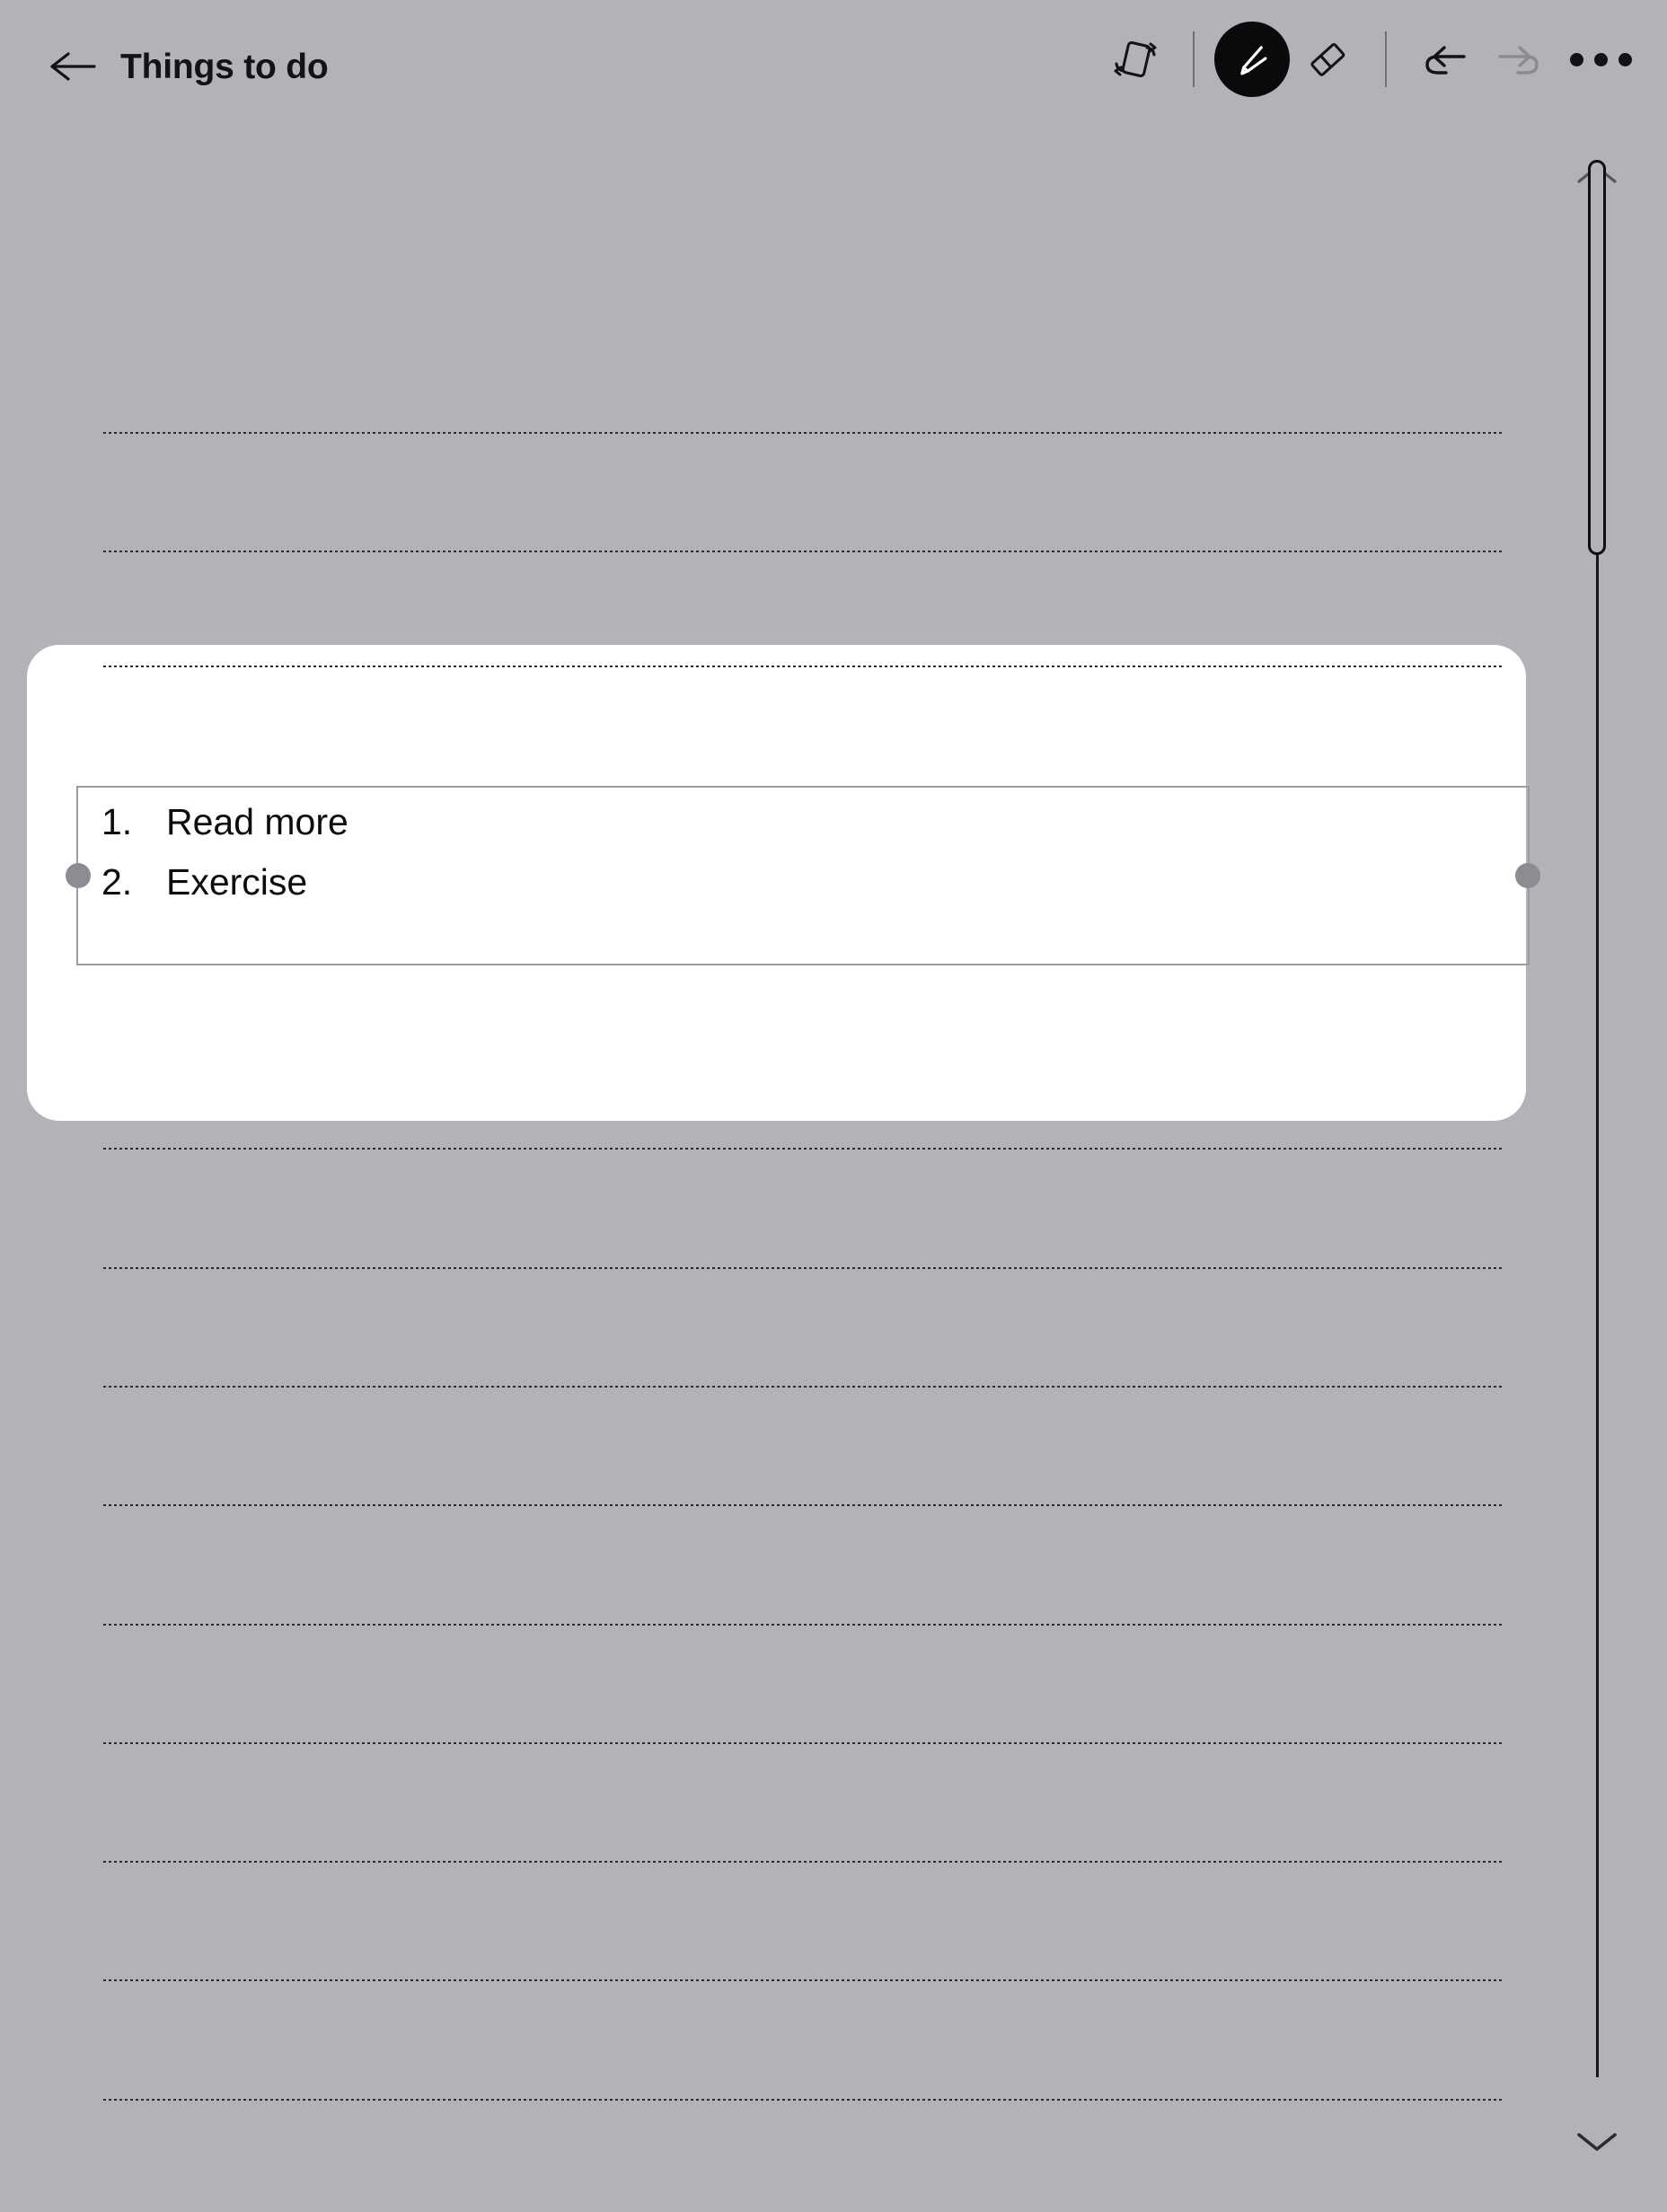  I want to click on list-item-text: Read more, so click(257, 821).